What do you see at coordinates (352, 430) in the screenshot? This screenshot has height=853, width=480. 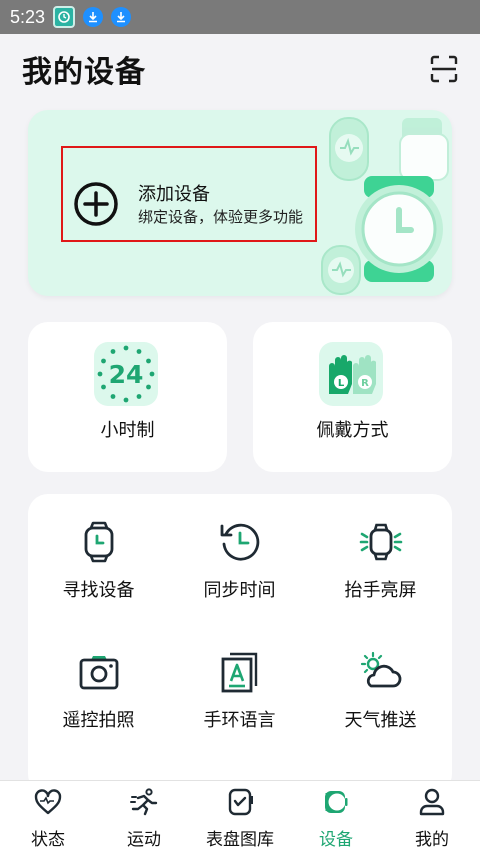 I see `wearing-mode-label: 佩戴方式` at bounding box center [352, 430].